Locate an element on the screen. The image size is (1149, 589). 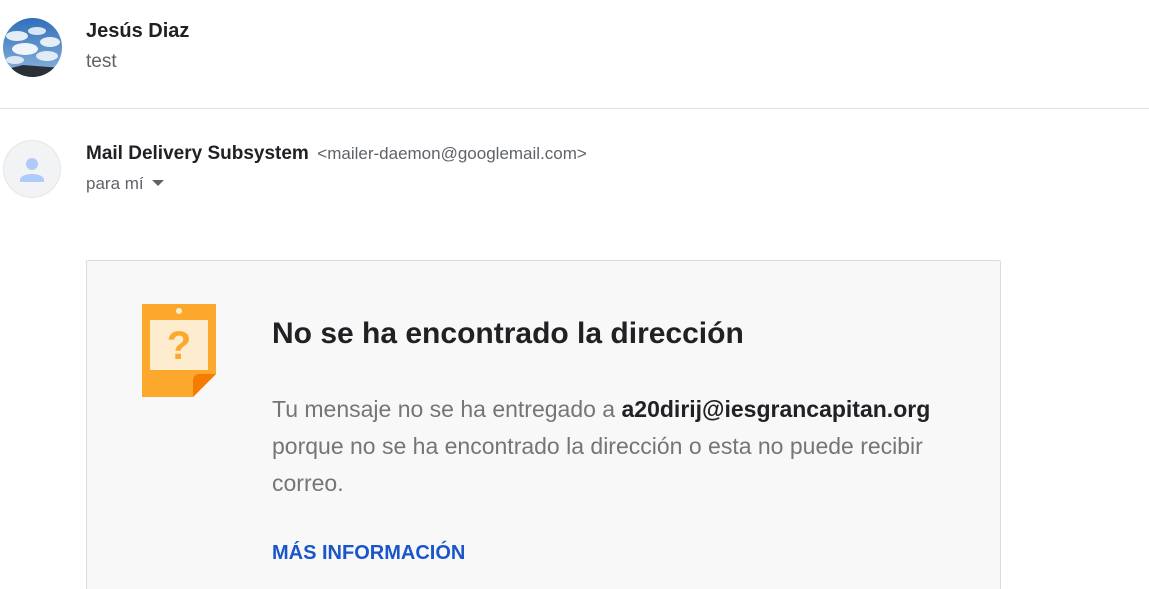
bounce-title: No se ha encontrado la dirección is located at coordinates (508, 333).